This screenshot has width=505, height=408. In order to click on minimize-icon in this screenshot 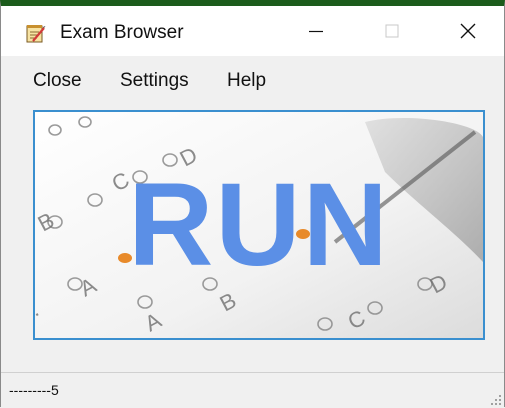, I will do `click(316, 31)`.